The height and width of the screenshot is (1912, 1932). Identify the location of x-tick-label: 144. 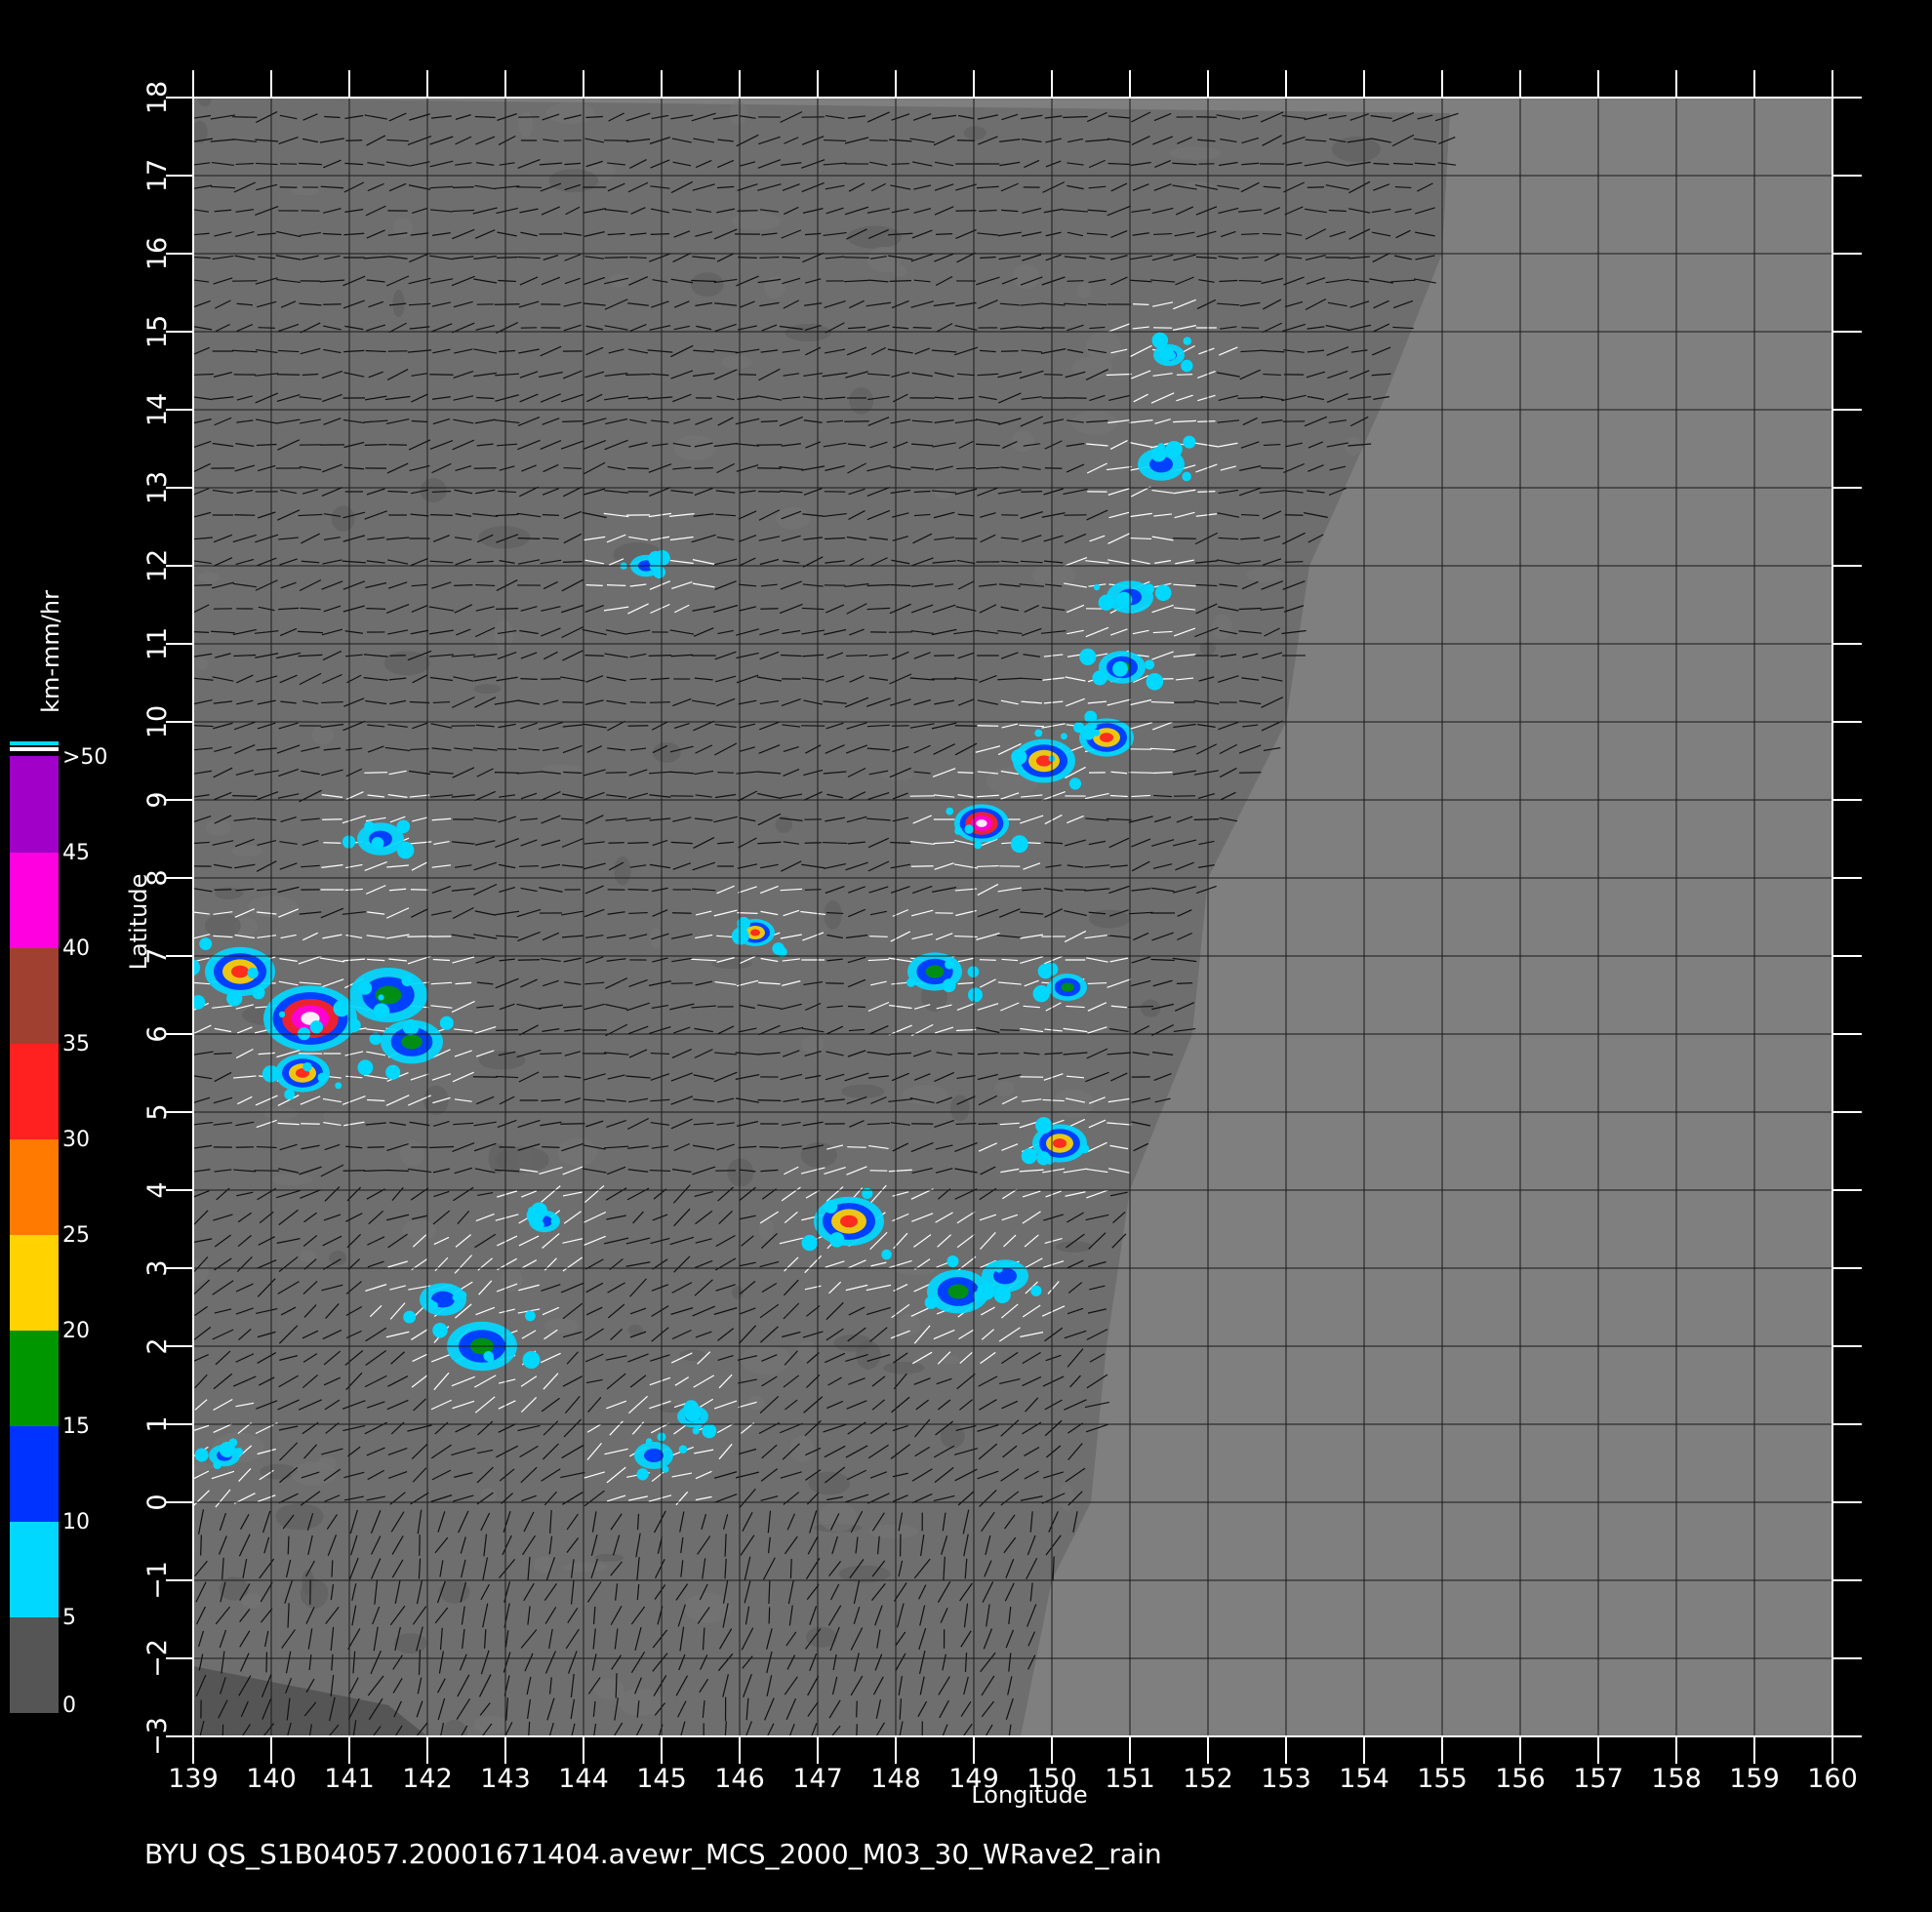
(583, 1779).